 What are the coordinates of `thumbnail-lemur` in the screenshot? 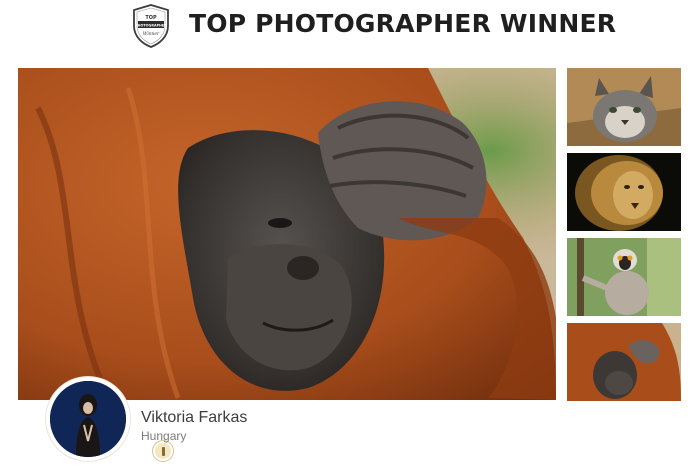 It's located at (624, 277).